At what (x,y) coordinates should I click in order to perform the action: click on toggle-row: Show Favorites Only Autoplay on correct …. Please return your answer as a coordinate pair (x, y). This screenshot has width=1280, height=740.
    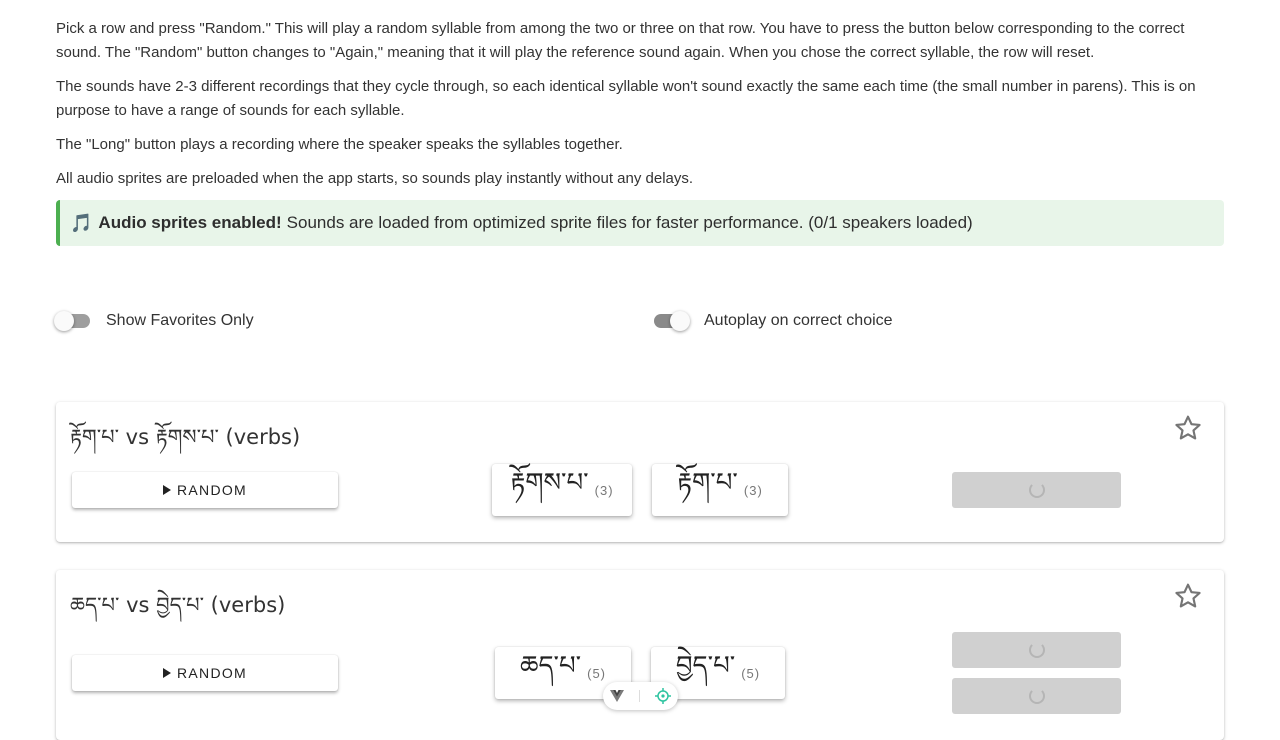
    Looking at the image, I should click on (639, 323).